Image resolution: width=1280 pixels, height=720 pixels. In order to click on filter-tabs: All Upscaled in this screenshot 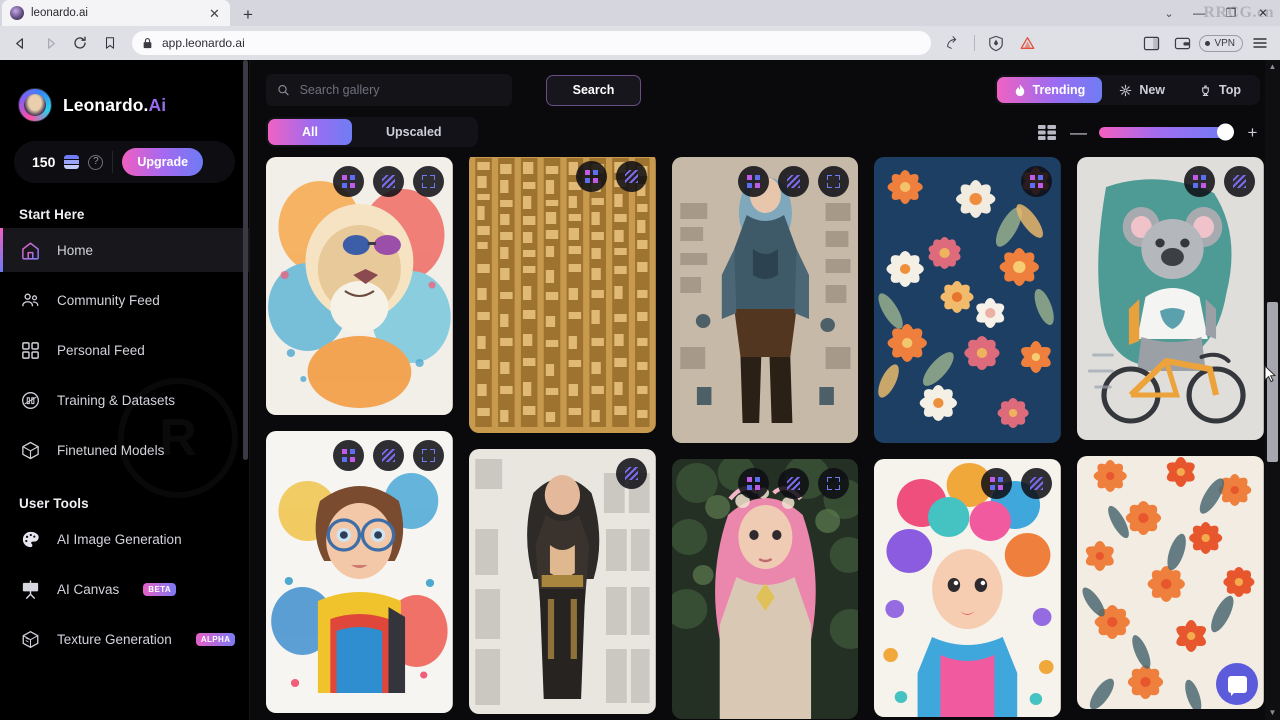, I will do `click(372, 132)`.